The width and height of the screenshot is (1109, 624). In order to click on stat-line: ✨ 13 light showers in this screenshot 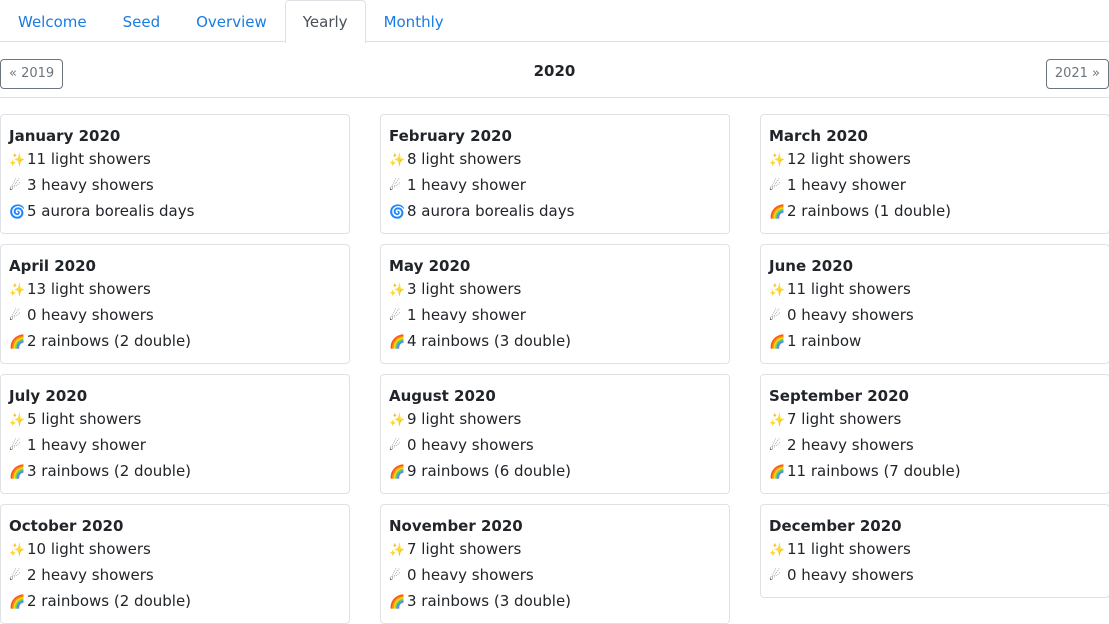, I will do `click(175, 290)`.